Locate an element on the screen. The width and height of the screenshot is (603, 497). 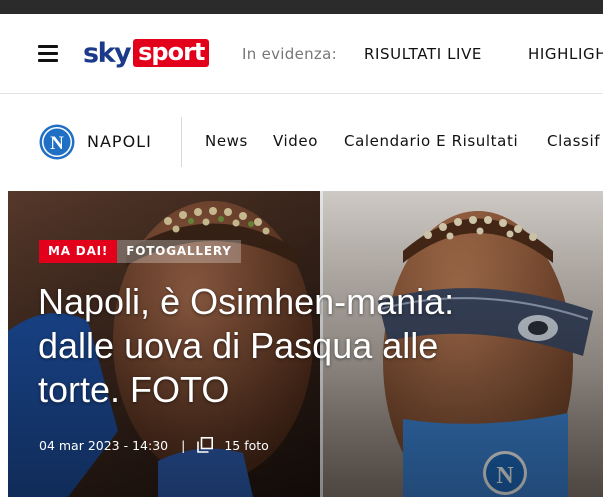
article-badges: MA DAI! FOTOGALLERY is located at coordinates (140, 251).